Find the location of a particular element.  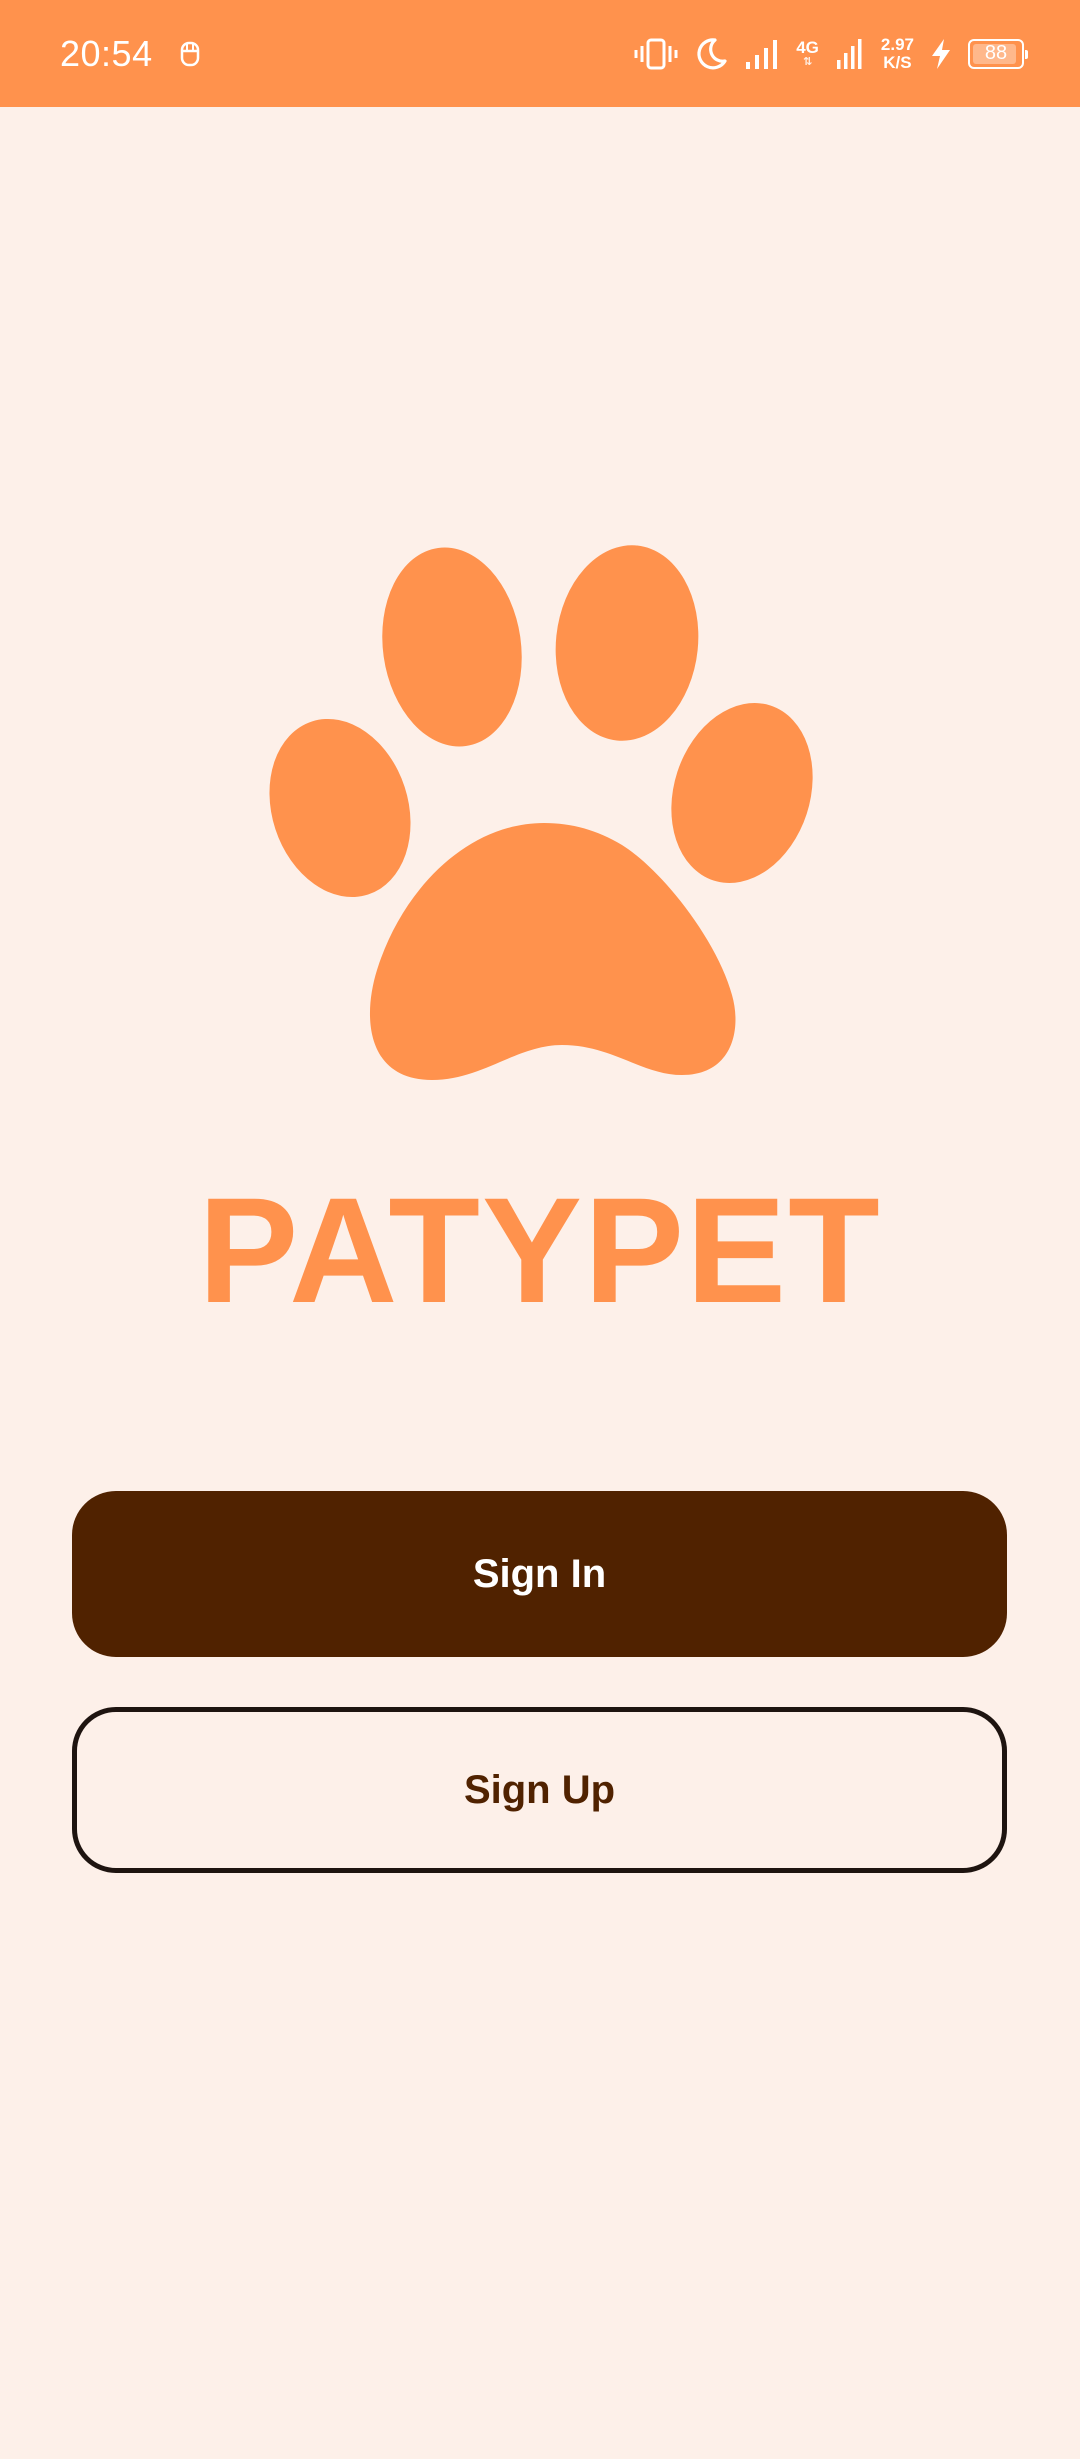

vibrate-icon is located at coordinates (656, 54).